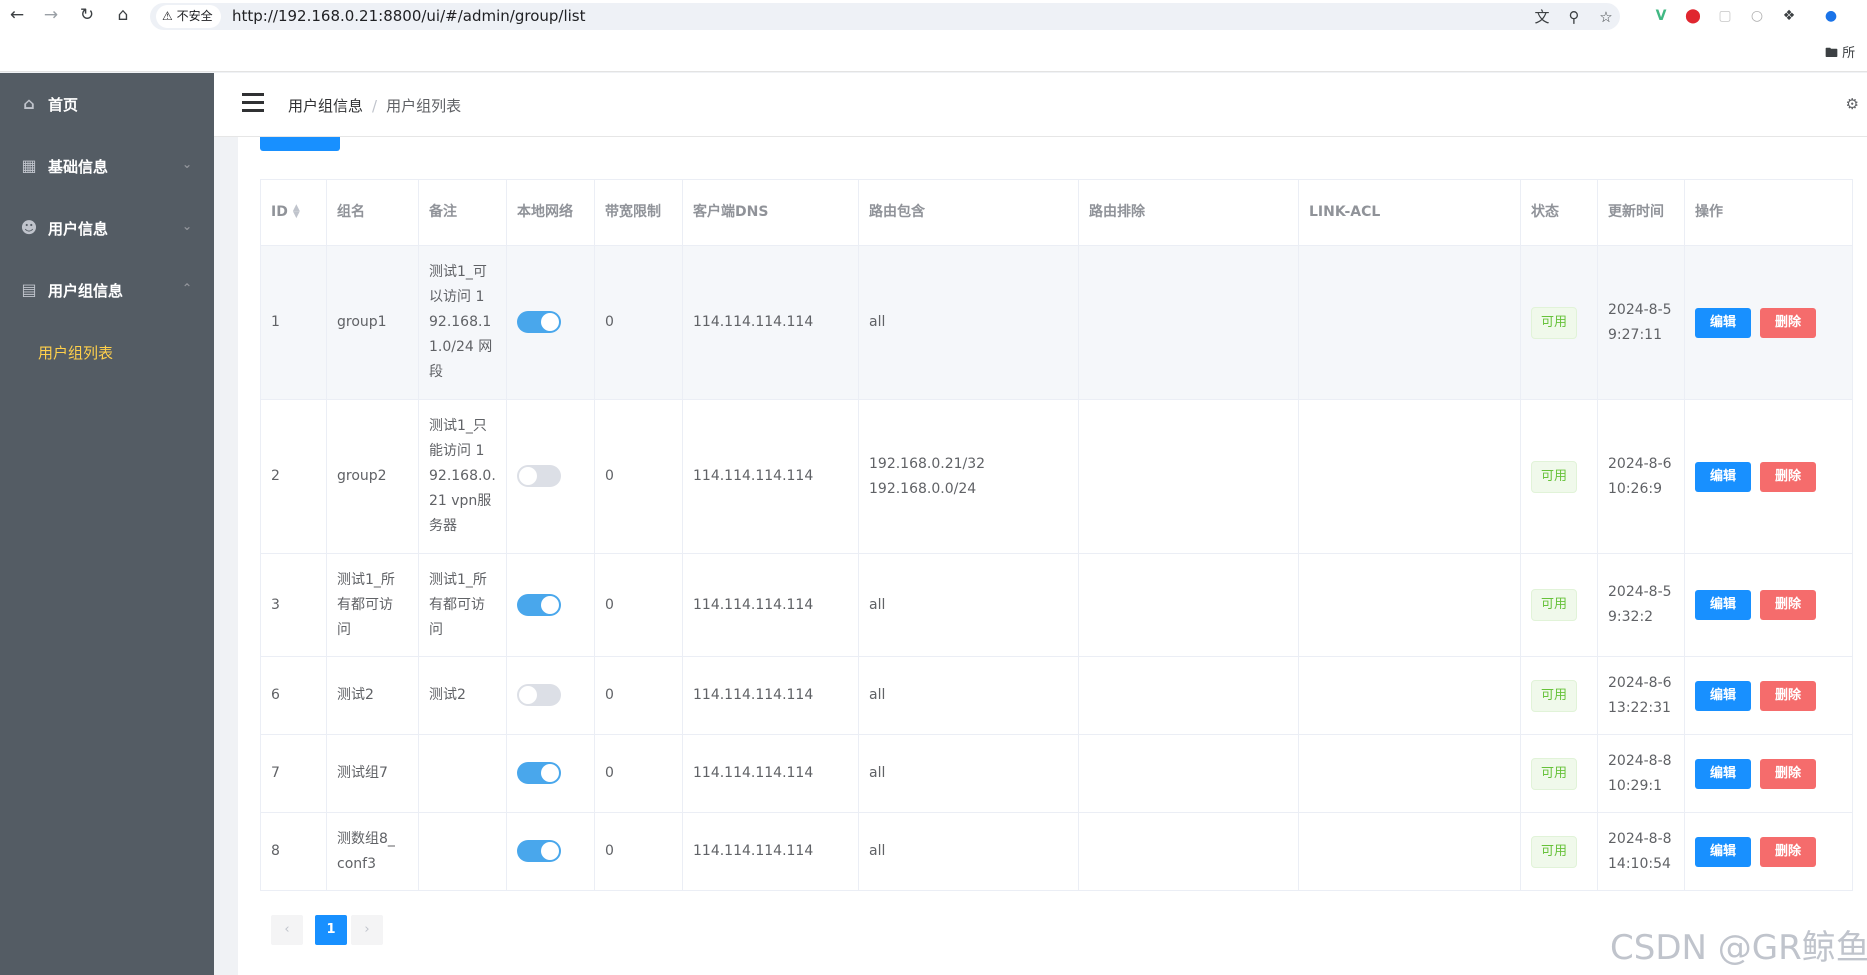 The height and width of the screenshot is (975, 1867). I want to click on extension-icon: ▢, so click(1725, 16).